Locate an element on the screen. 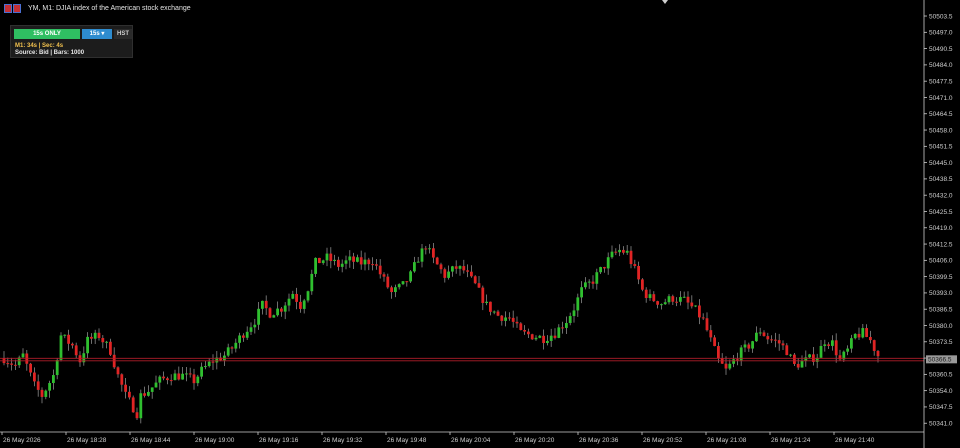 Image resolution: width=960 pixels, height=448 pixels. timer-info: M1: 34s | Sec: 4s is located at coordinates (39, 46).